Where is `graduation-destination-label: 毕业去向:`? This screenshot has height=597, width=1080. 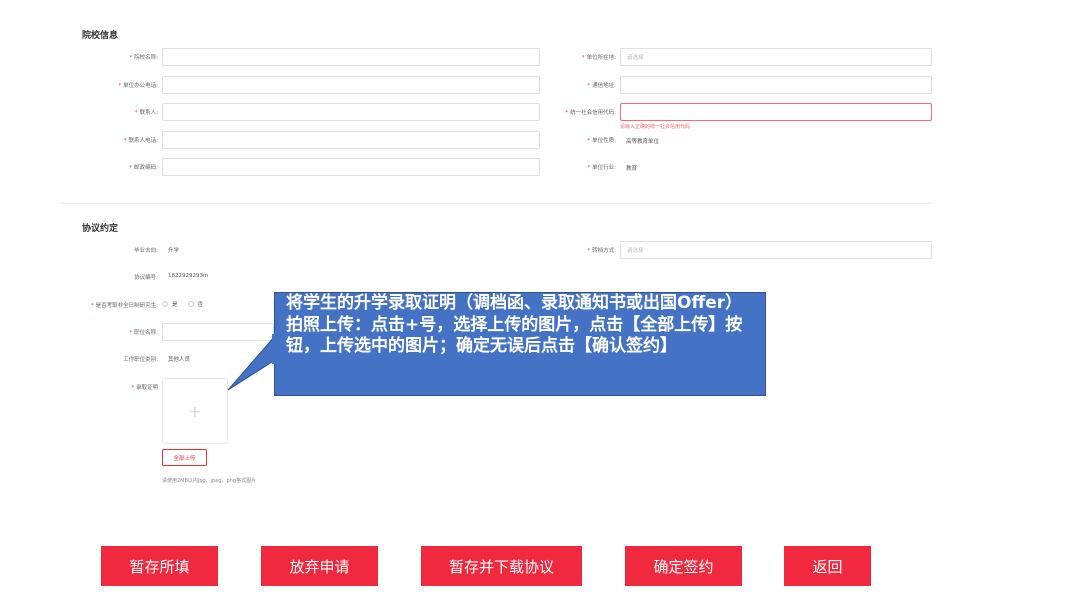 graduation-destination-label: 毕业去向: is located at coordinates (146, 251).